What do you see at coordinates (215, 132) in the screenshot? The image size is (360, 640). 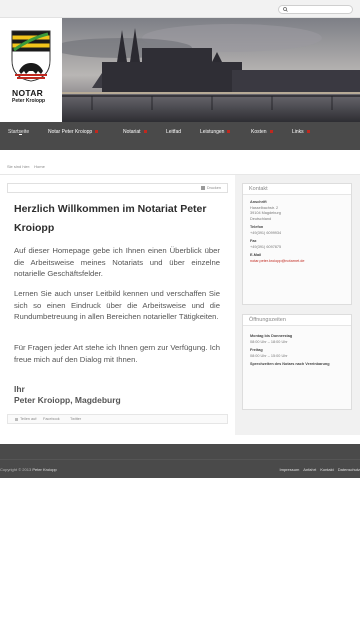 I see `nav-item-leistungen: Leistungen` at bounding box center [215, 132].